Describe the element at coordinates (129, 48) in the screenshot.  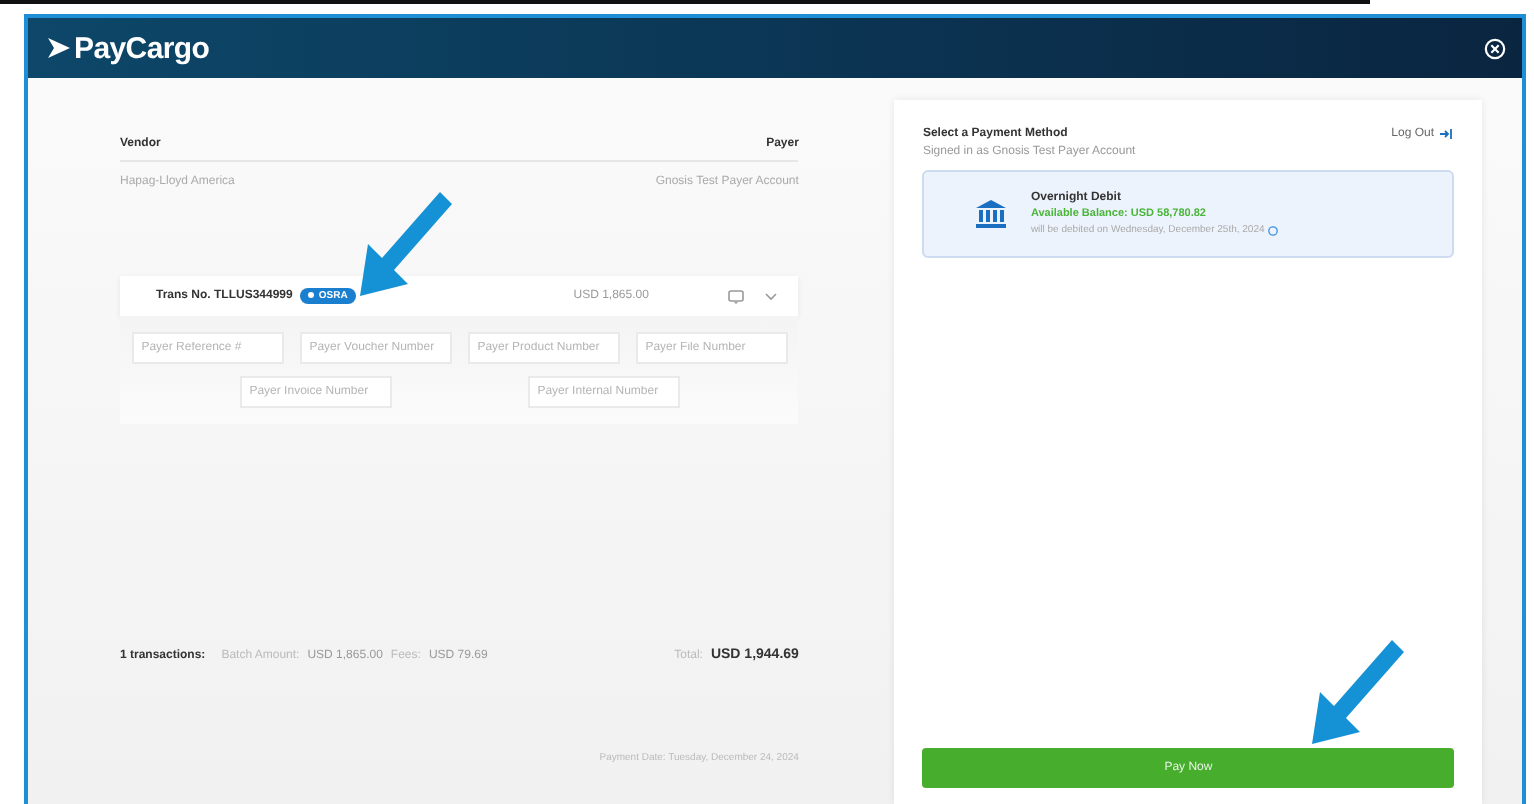
I see `paycargo-logo: PayCargo` at that location.